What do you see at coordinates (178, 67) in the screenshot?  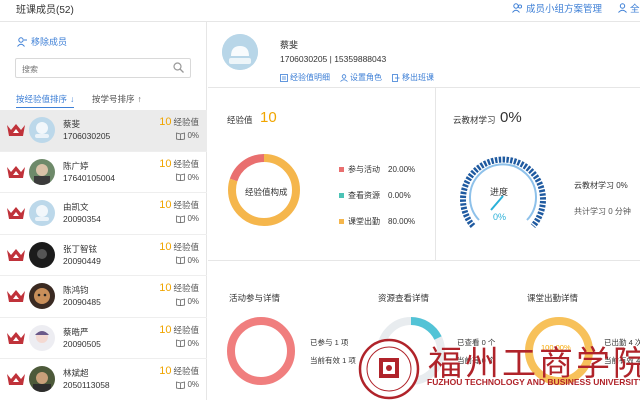 I see `search-icon` at bounding box center [178, 67].